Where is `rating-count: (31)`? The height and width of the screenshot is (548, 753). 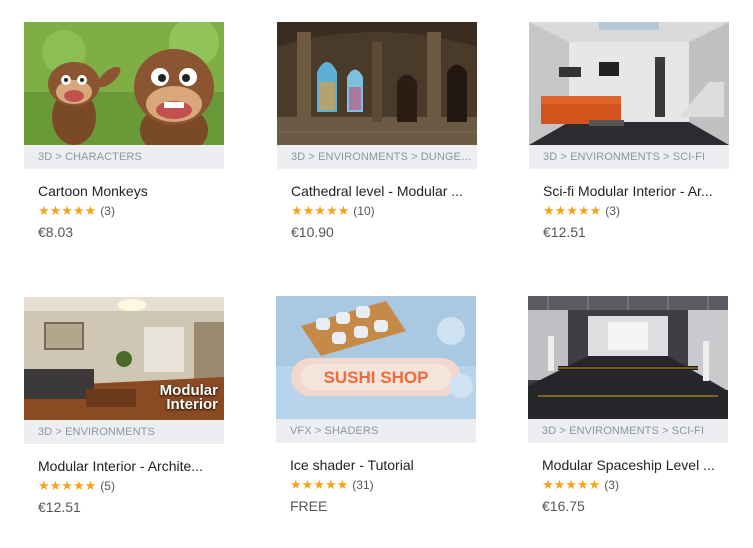
rating-count: (31) is located at coordinates (363, 485).